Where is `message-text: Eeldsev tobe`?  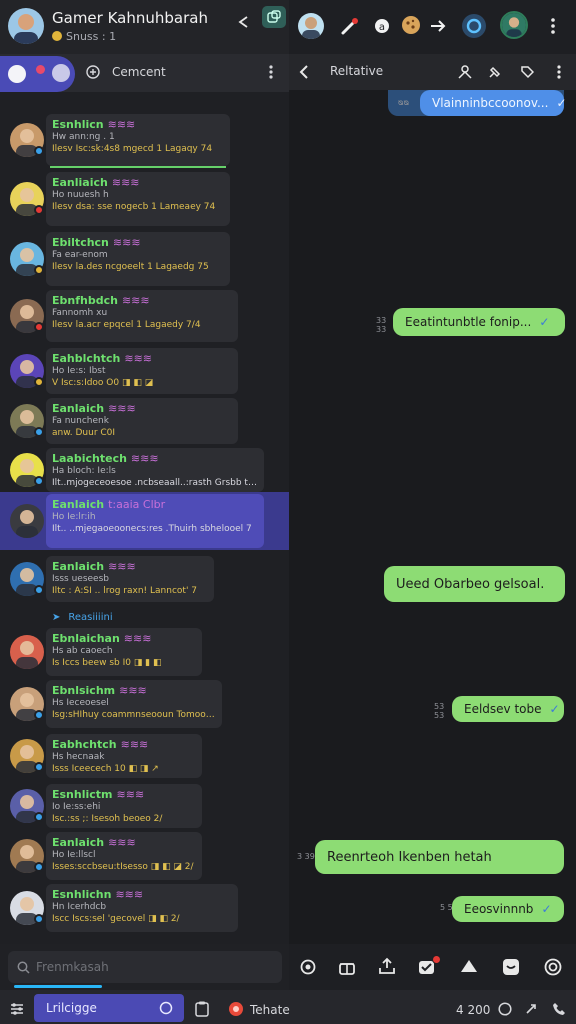
message-text: Eeldsev tobe is located at coordinates (503, 709).